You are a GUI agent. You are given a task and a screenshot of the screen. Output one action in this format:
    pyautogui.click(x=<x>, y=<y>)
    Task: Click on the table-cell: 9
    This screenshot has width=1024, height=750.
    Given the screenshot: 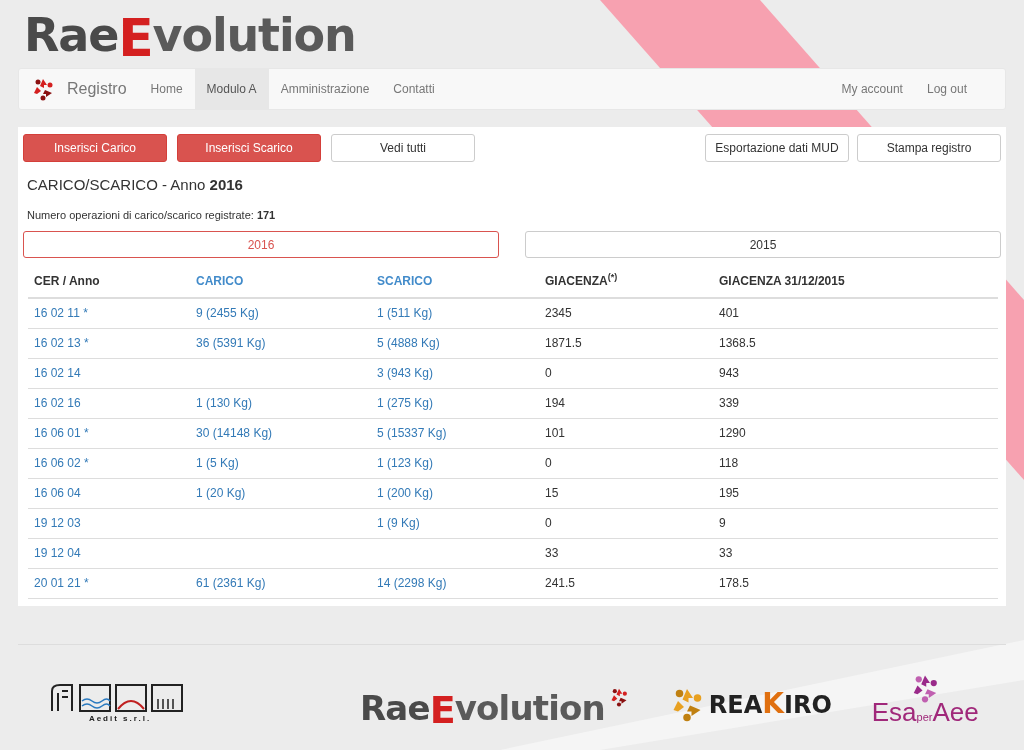 What is the action you would take?
    pyautogui.click(x=722, y=523)
    